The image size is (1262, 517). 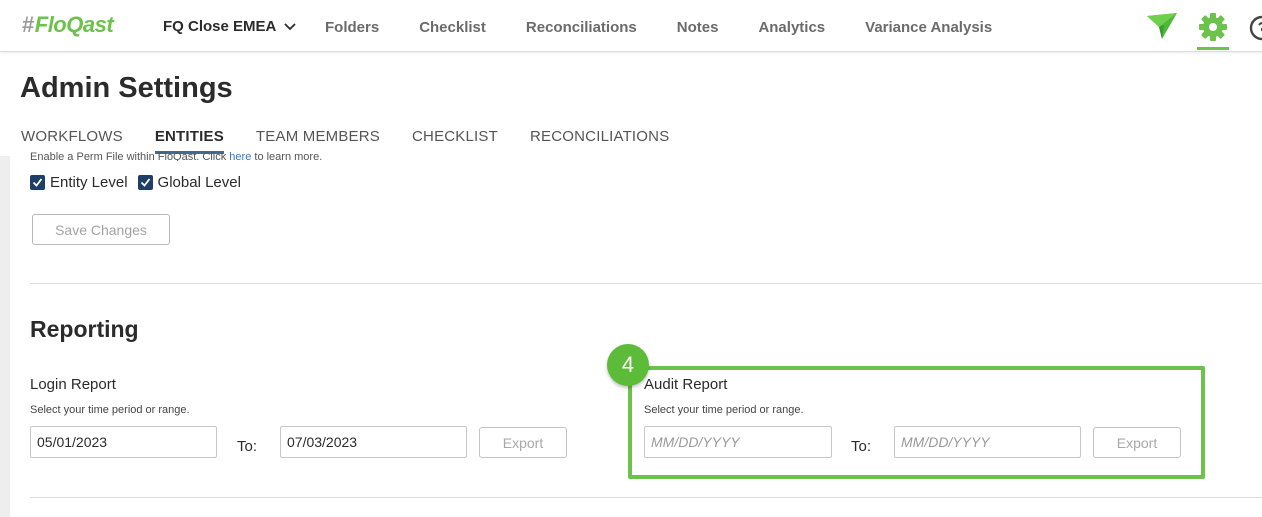 What do you see at coordinates (84, 329) in the screenshot?
I see `reporting-title: Reporting` at bounding box center [84, 329].